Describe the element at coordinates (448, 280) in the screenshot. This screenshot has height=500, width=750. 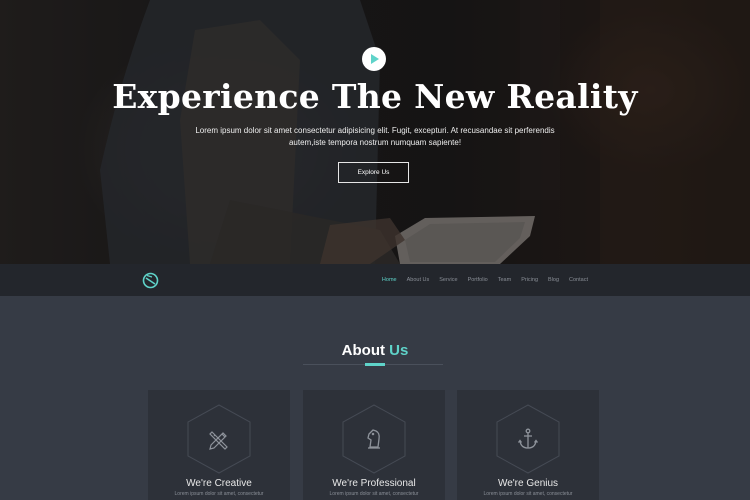
I see `nav-item-service: Service` at that location.